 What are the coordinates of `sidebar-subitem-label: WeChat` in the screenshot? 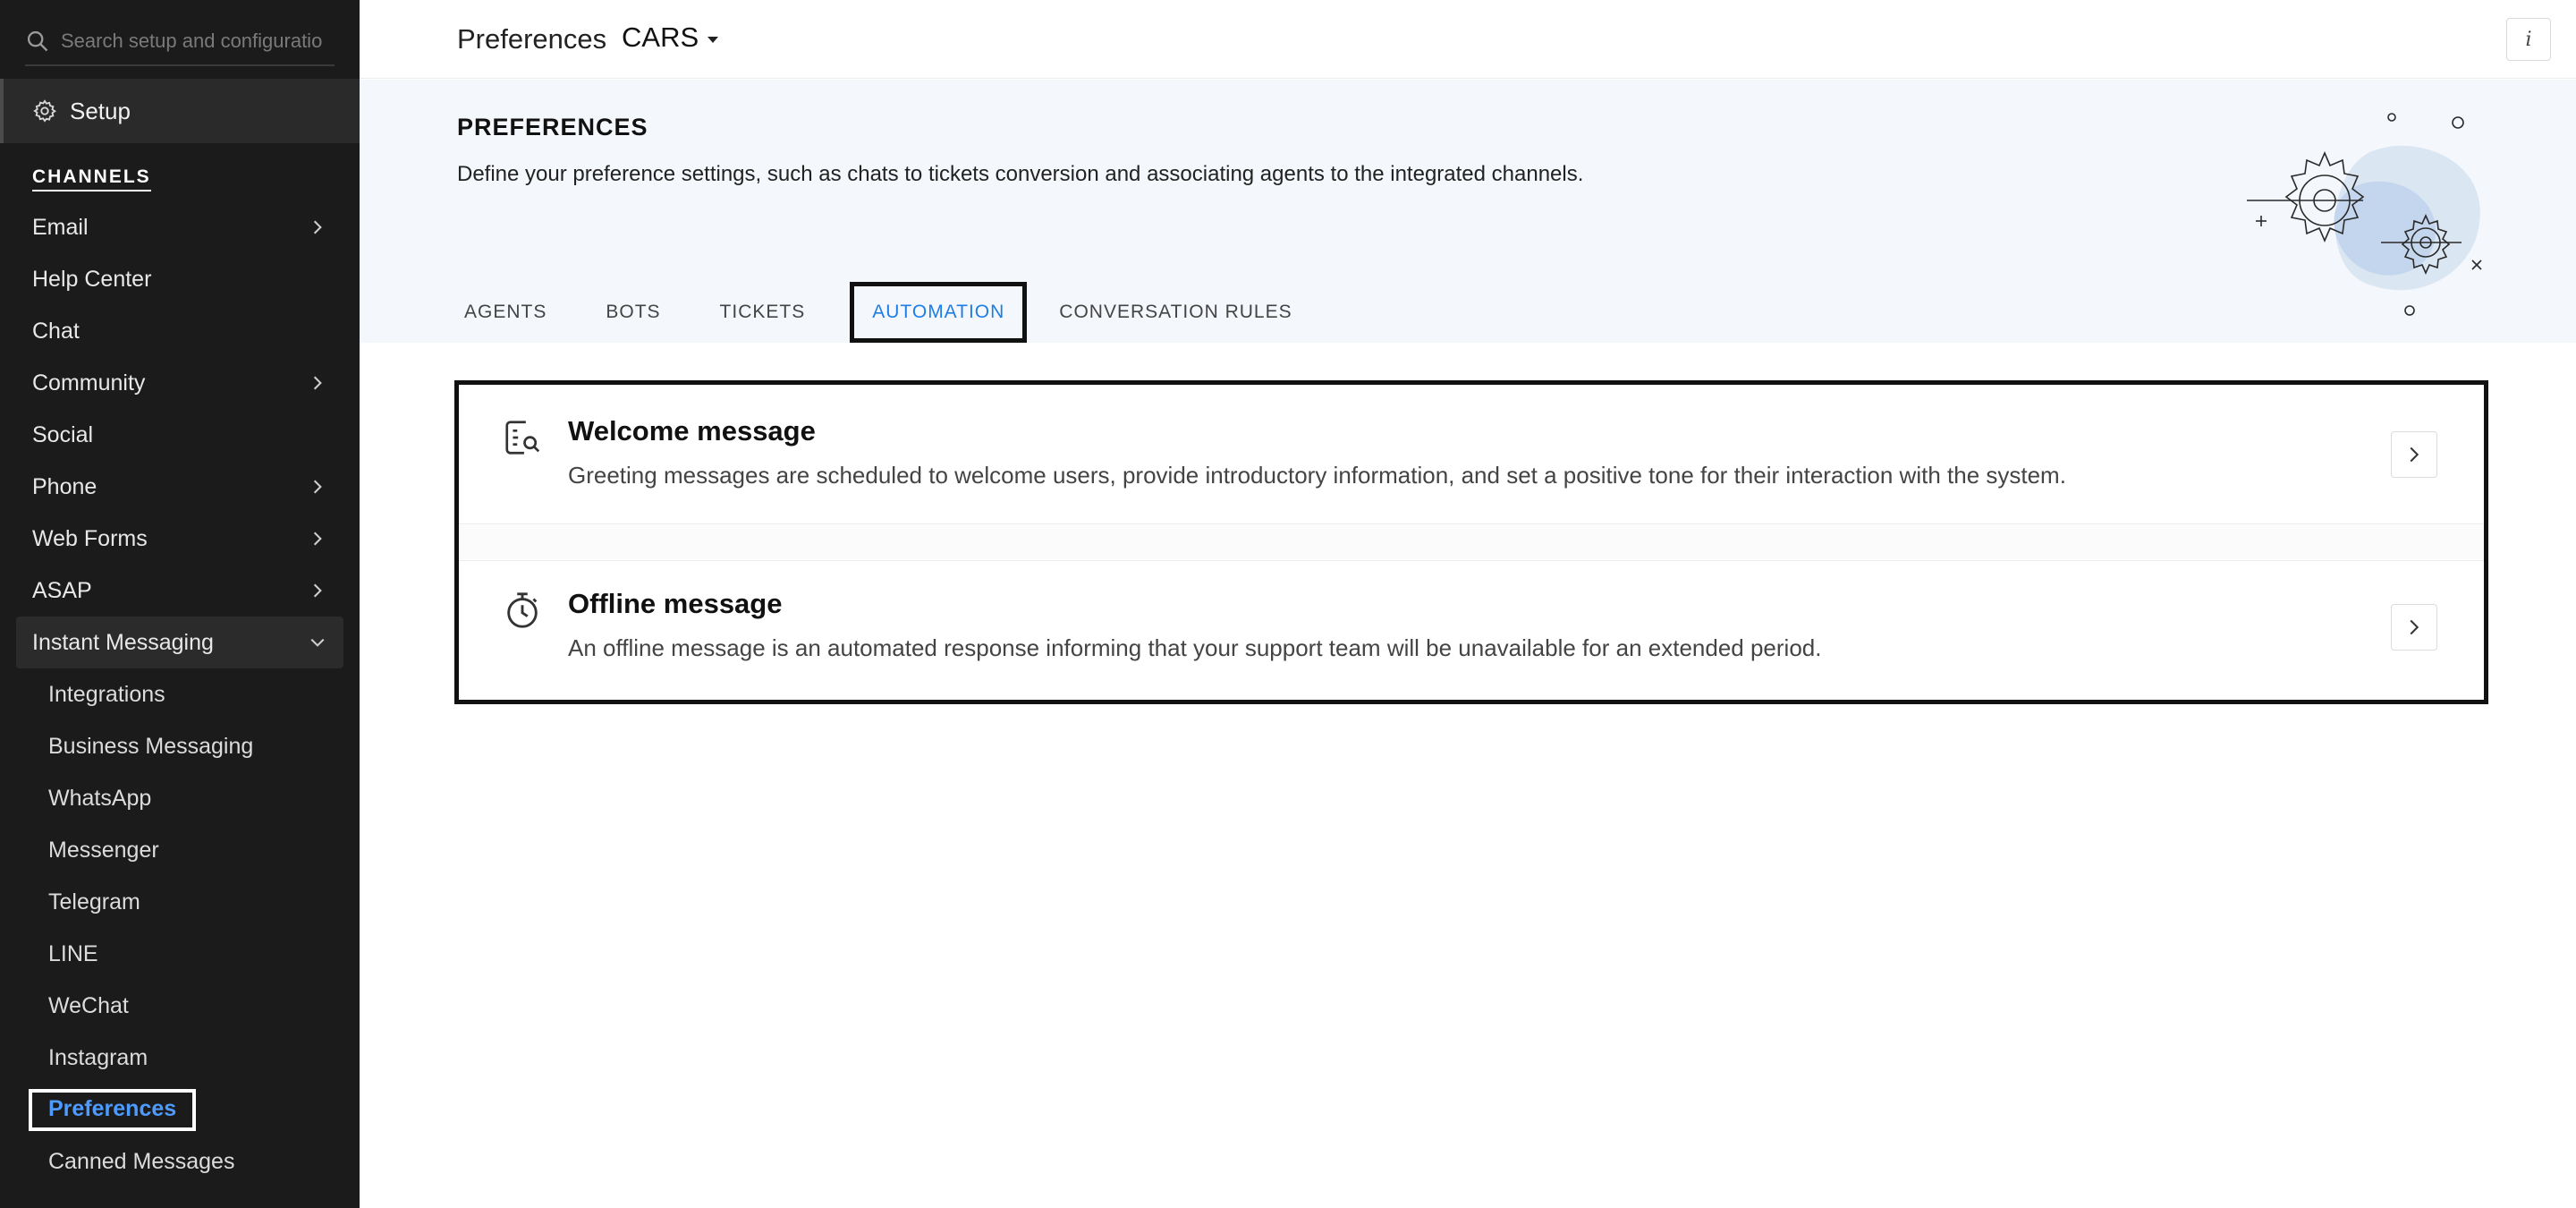 It's located at (88, 1005).